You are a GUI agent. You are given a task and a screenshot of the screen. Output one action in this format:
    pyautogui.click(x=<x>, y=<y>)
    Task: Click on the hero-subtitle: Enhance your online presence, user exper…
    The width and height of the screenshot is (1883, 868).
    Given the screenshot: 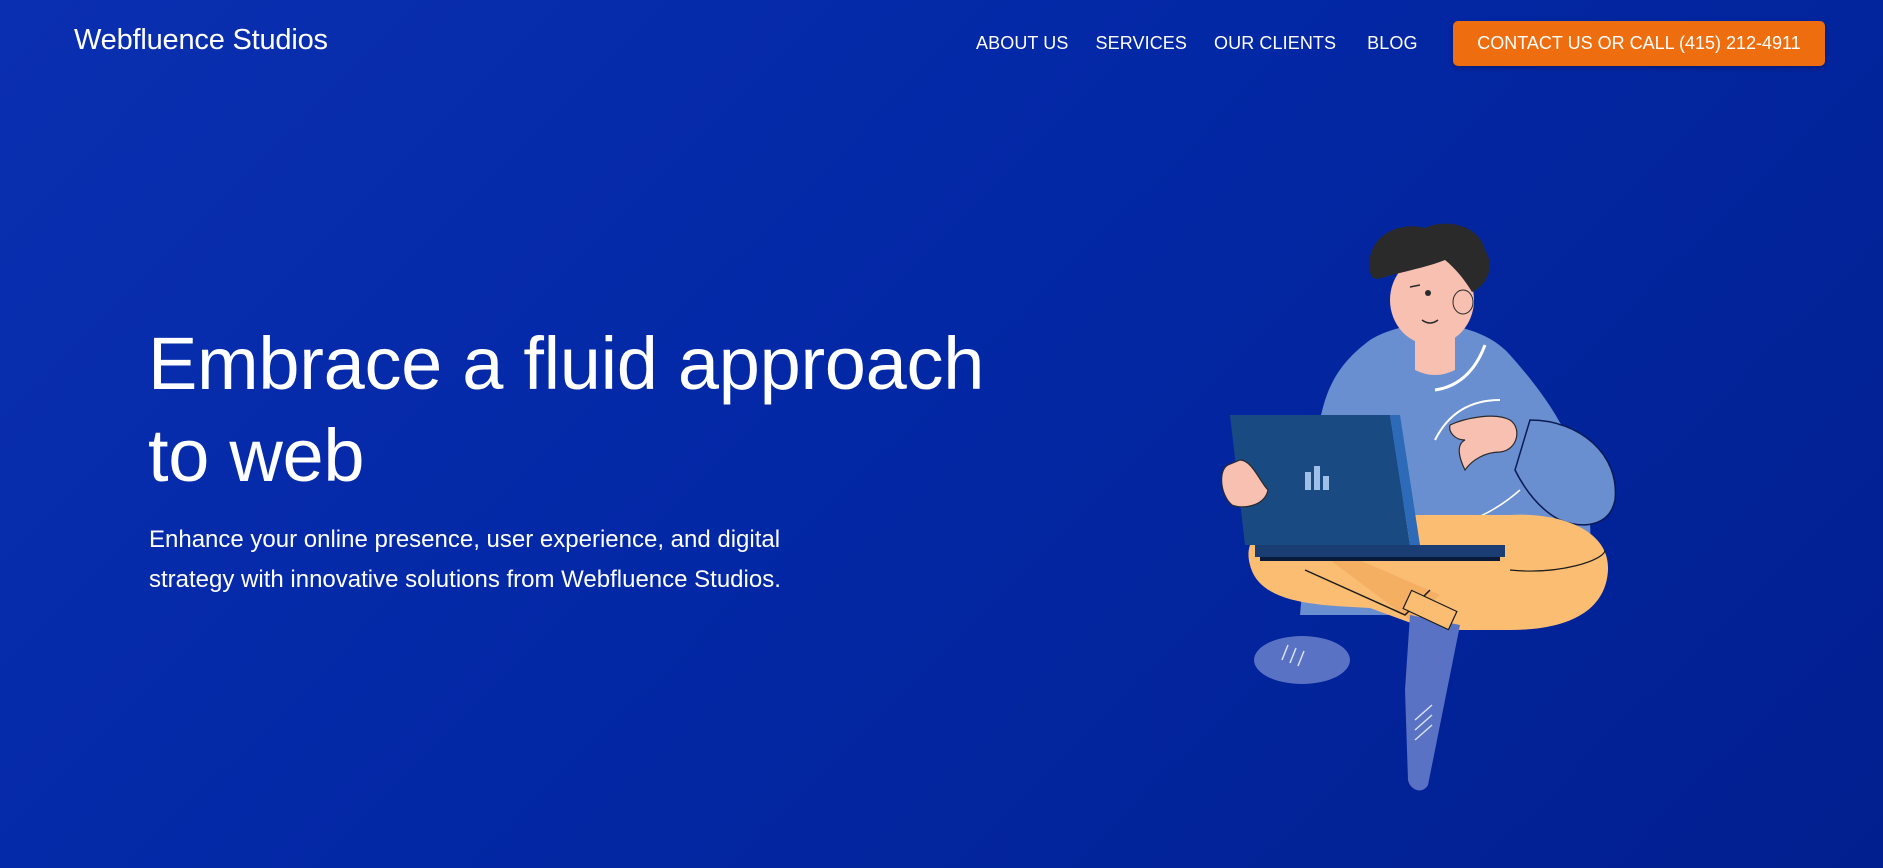 What is the action you would take?
    pyautogui.click(x=465, y=559)
    